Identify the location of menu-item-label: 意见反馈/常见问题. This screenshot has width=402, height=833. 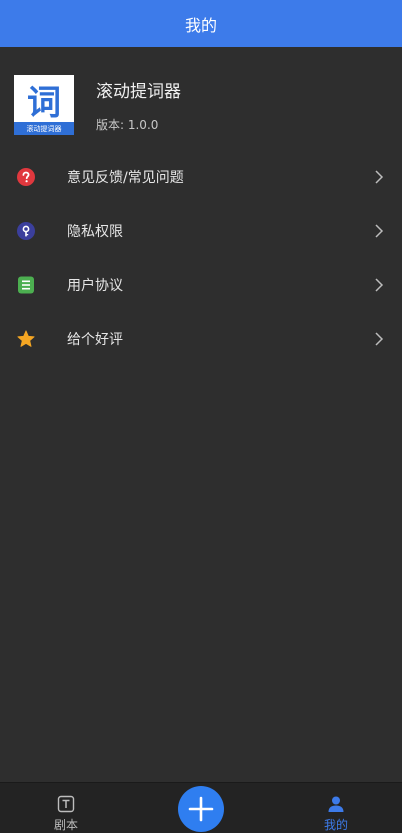
(125, 178).